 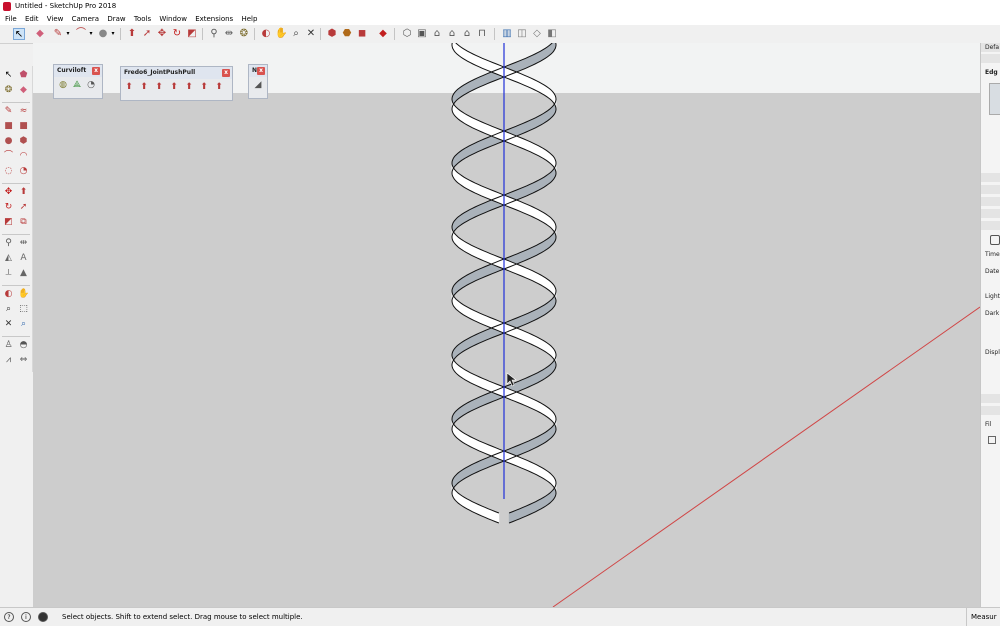 I want to click on back-view-icon: ⌂, so click(x=467, y=34).